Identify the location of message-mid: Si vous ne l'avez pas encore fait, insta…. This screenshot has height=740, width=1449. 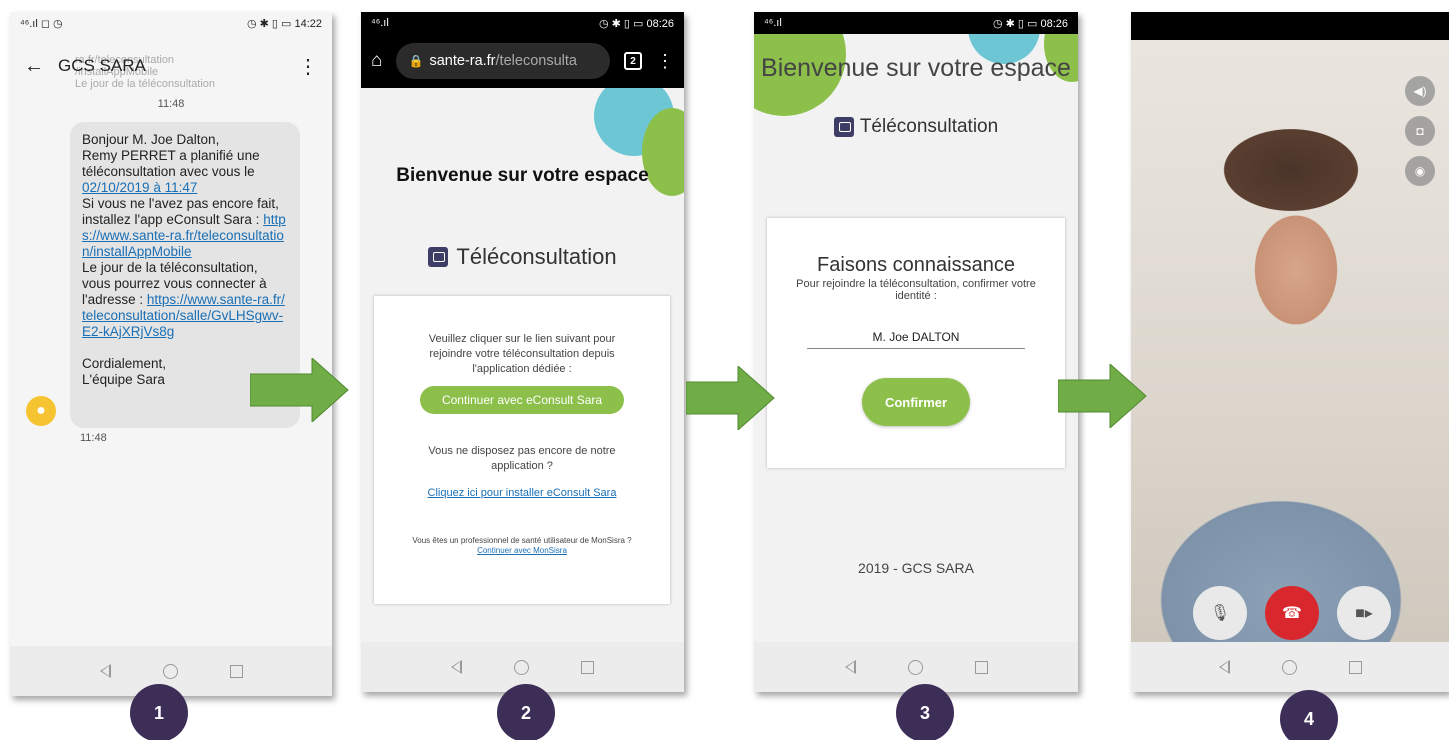
(180, 211).